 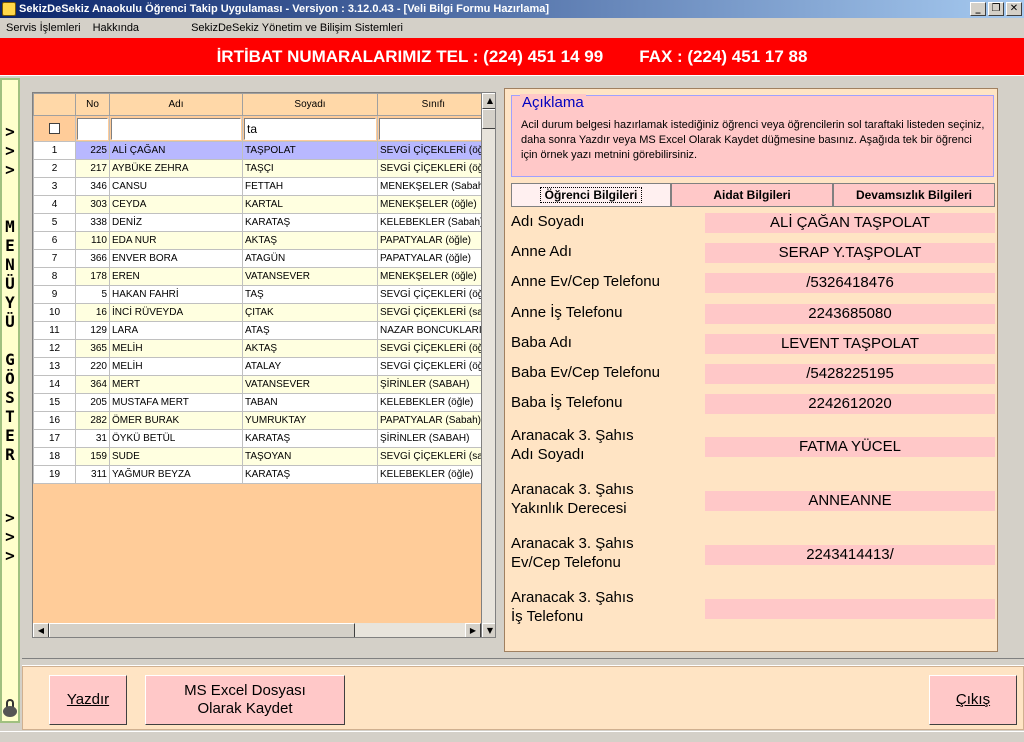 I want to click on table-row: 12 365 MELİH AKTAŞ SEVGİ ÇİÇEKLERİ (öğ, so click(x=261, y=348).